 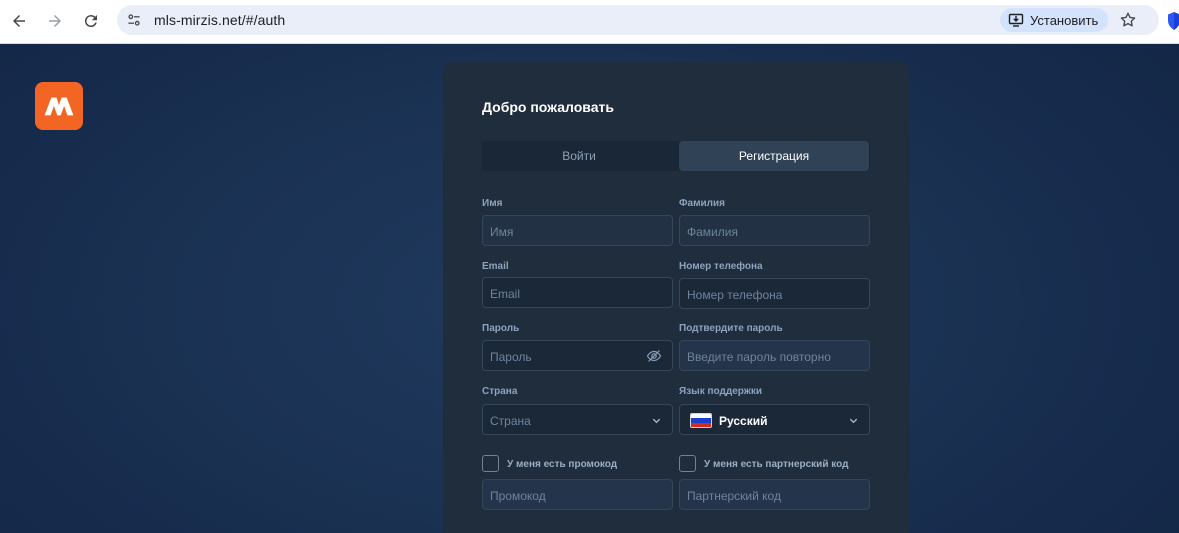 What do you see at coordinates (500, 391) in the screenshot?
I see `country-label: Страна` at bounding box center [500, 391].